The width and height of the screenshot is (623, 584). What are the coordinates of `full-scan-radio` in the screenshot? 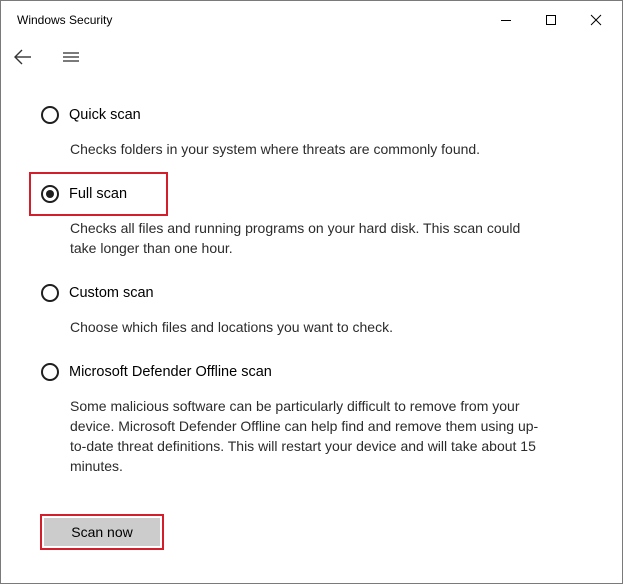 It's located at (50, 194).